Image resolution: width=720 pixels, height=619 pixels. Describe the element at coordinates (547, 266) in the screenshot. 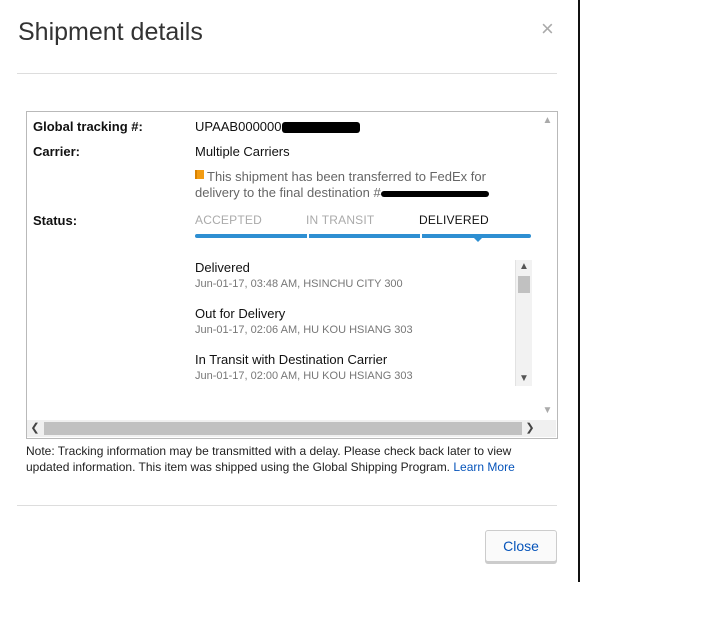

I see `panel-vertical-scrollbar: ▲ ▼` at that location.